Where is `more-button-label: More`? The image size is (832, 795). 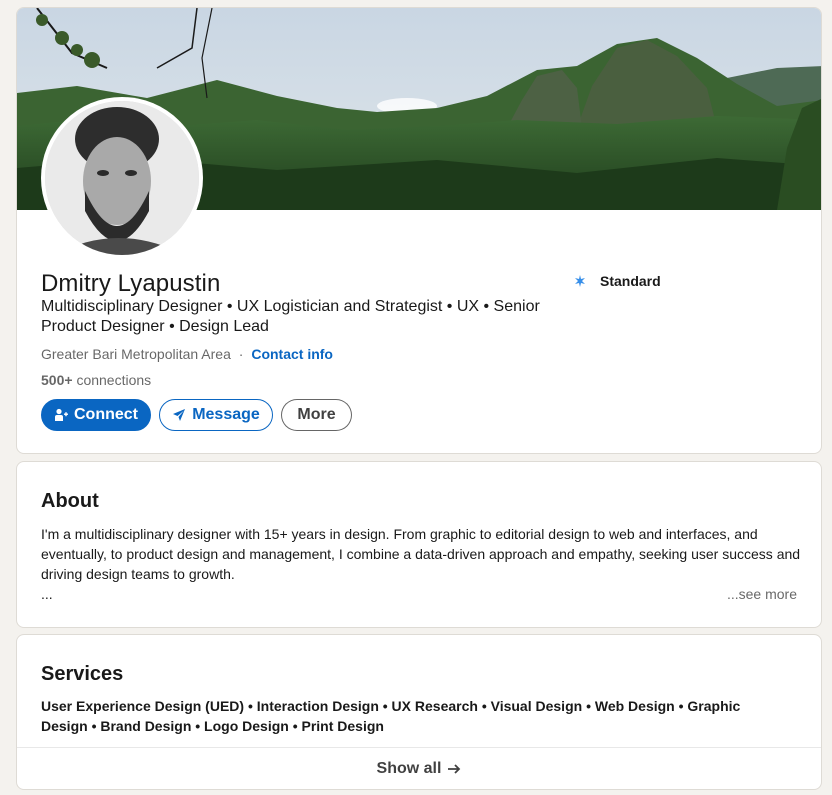
more-button-label: More is located at coordinates (316, 414).